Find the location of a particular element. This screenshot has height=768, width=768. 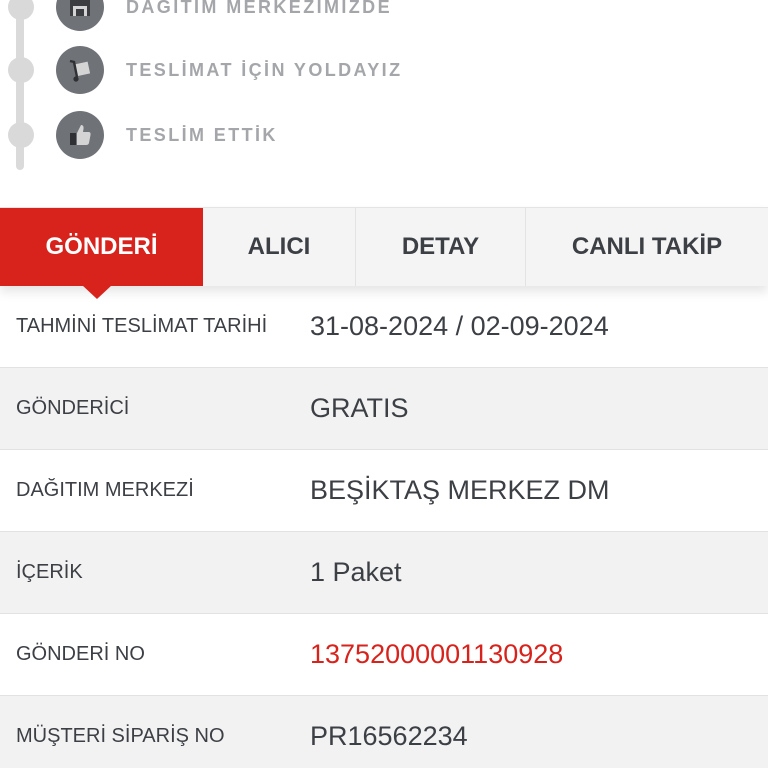

detail-label: GÖNDERİ NO is located at coordinates (80, 654).